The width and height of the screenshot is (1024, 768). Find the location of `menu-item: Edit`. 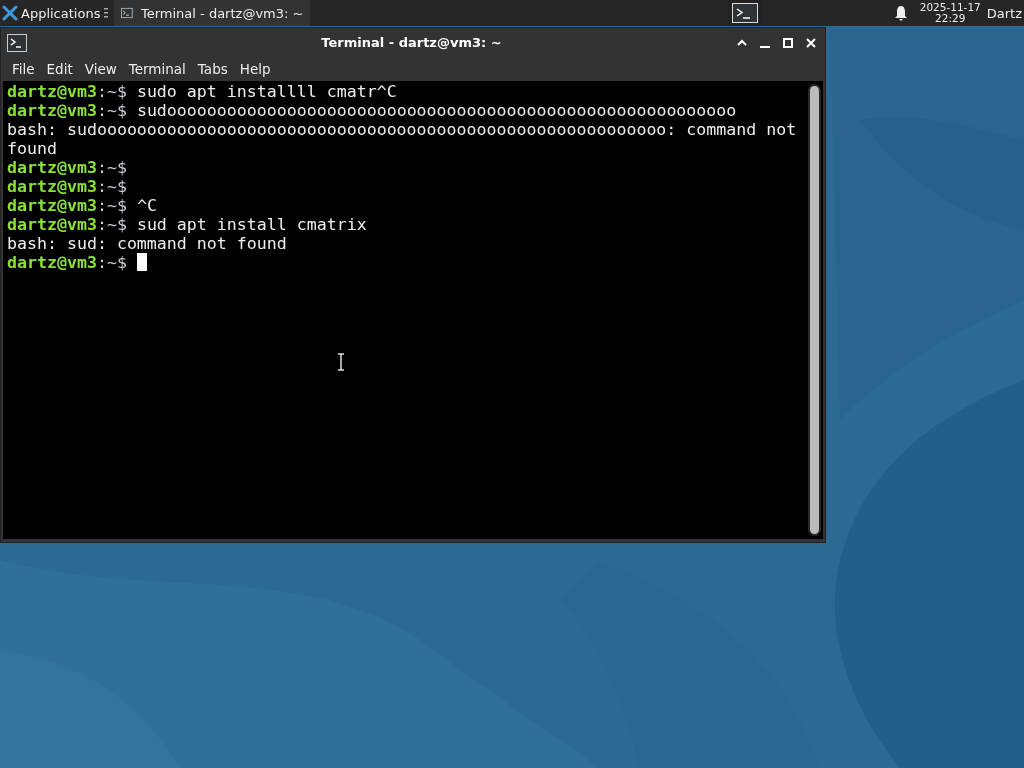

menu-item: Edit is located at coordinates (59, 69).